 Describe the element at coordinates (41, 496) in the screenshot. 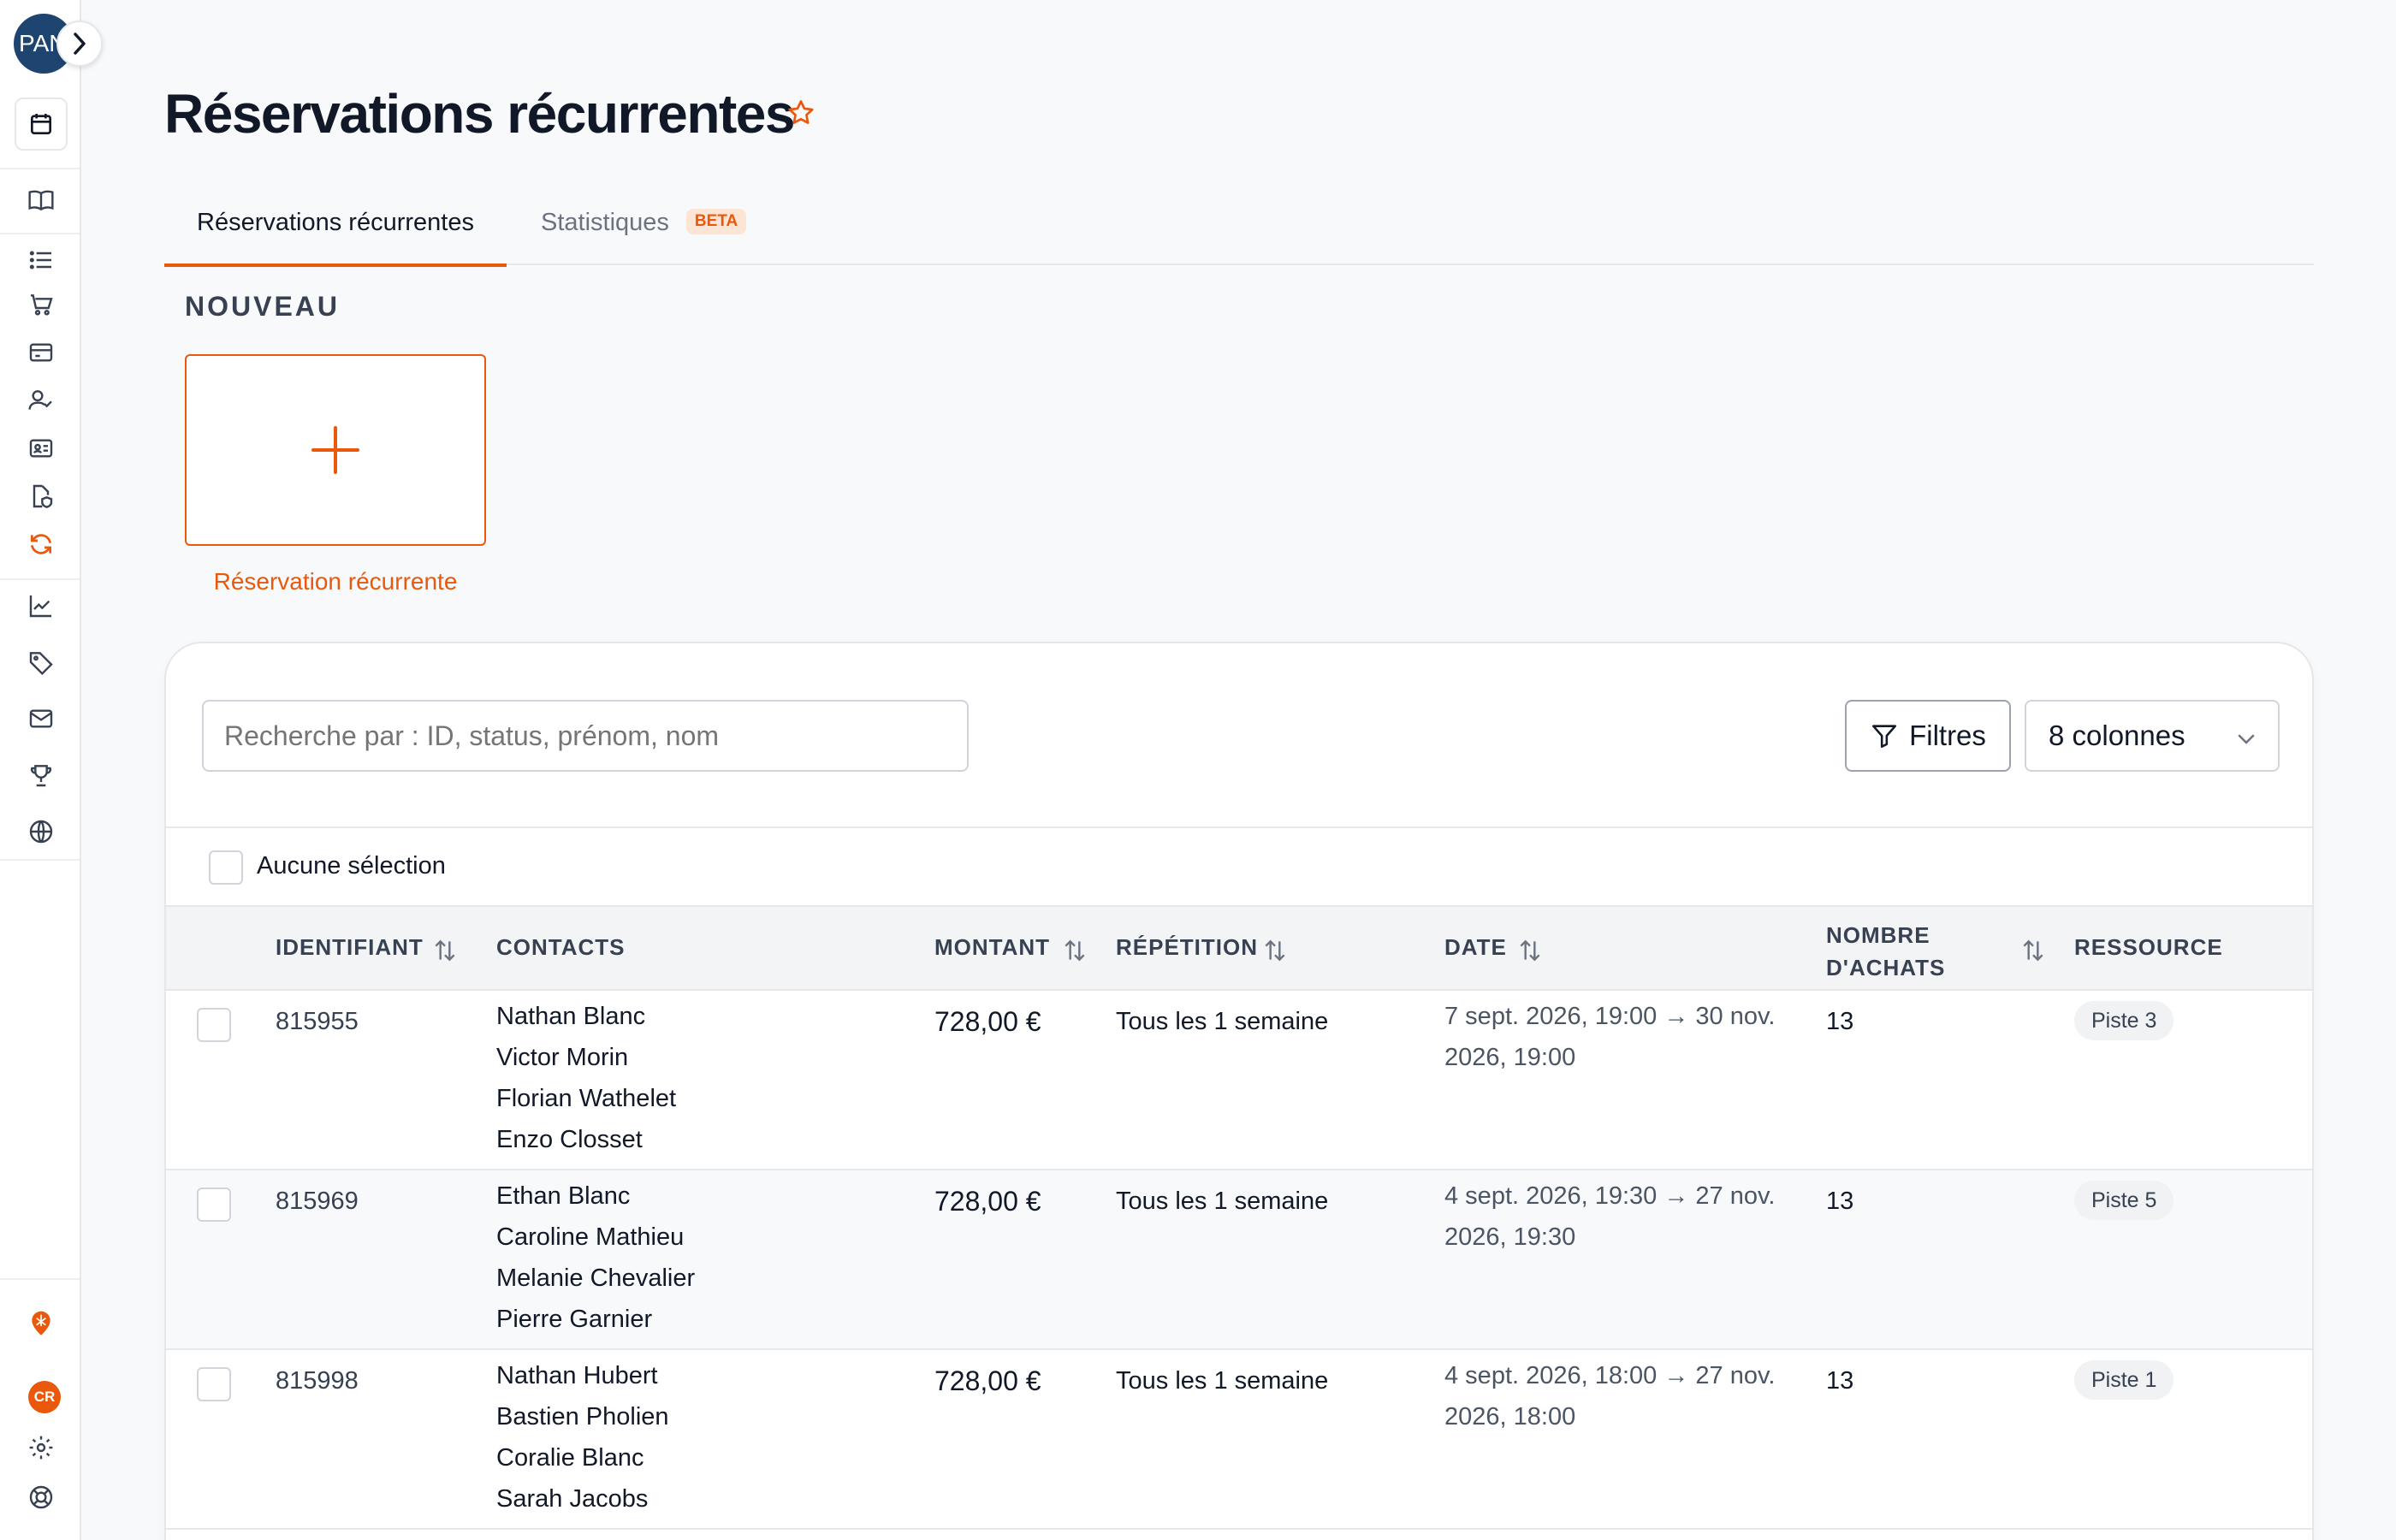

I see `sidebar-item-documents` at that location.